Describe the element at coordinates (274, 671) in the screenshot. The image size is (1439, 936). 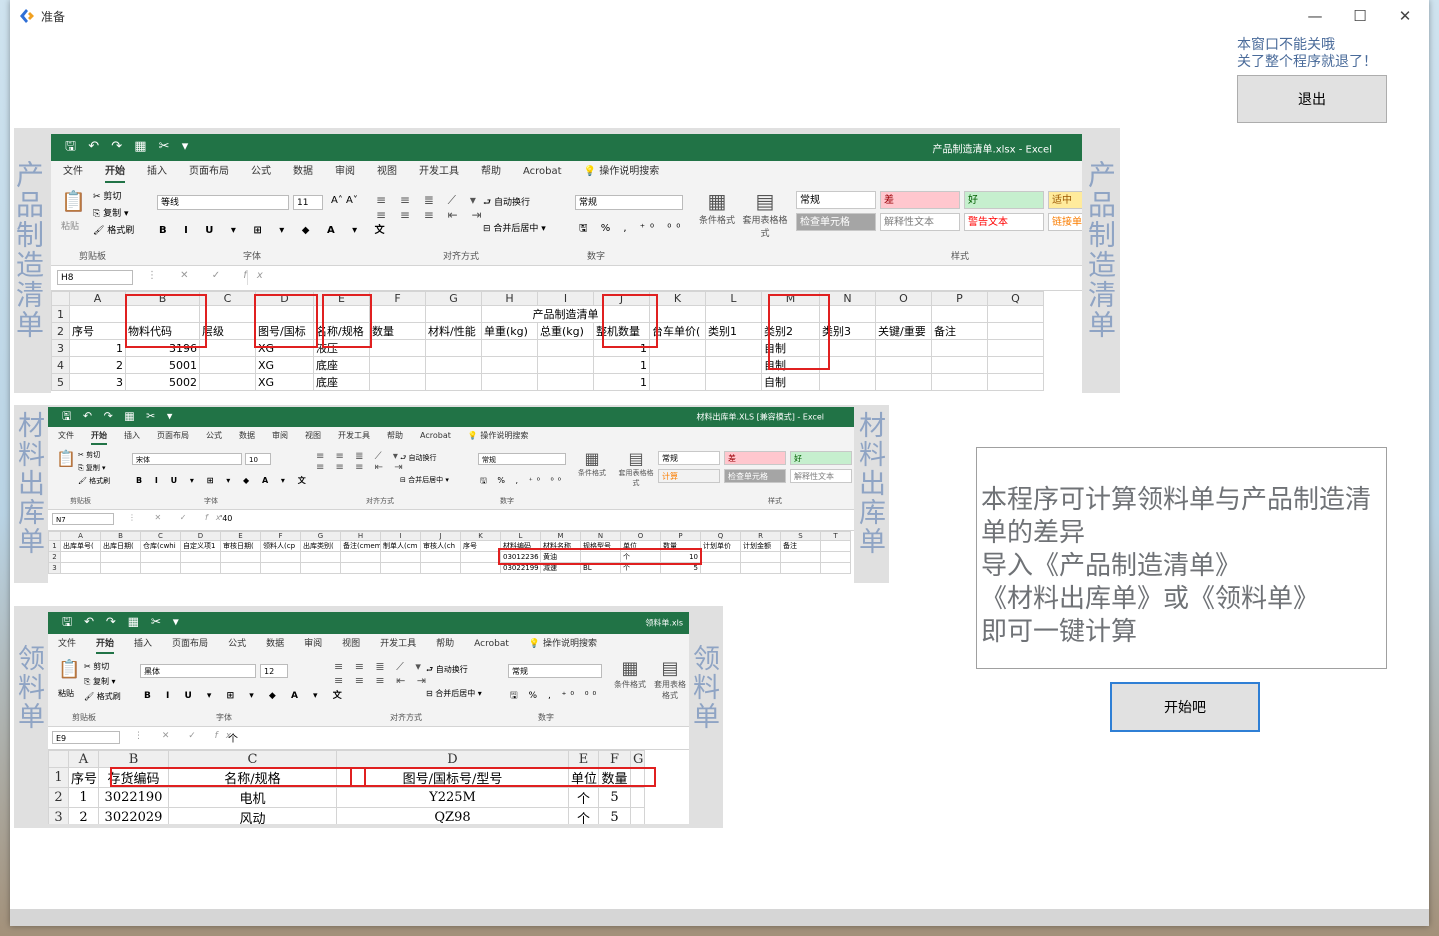
I see `font-size-select: 12` at that location.